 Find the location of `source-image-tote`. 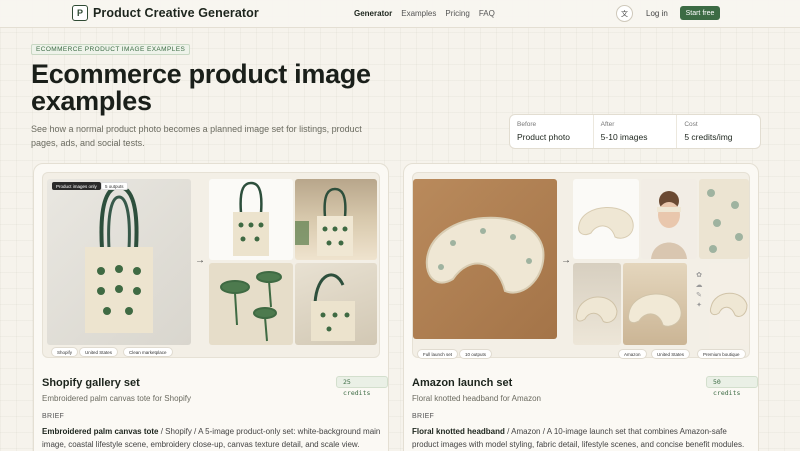

source-image-tote is located at coordinates (119, 262).